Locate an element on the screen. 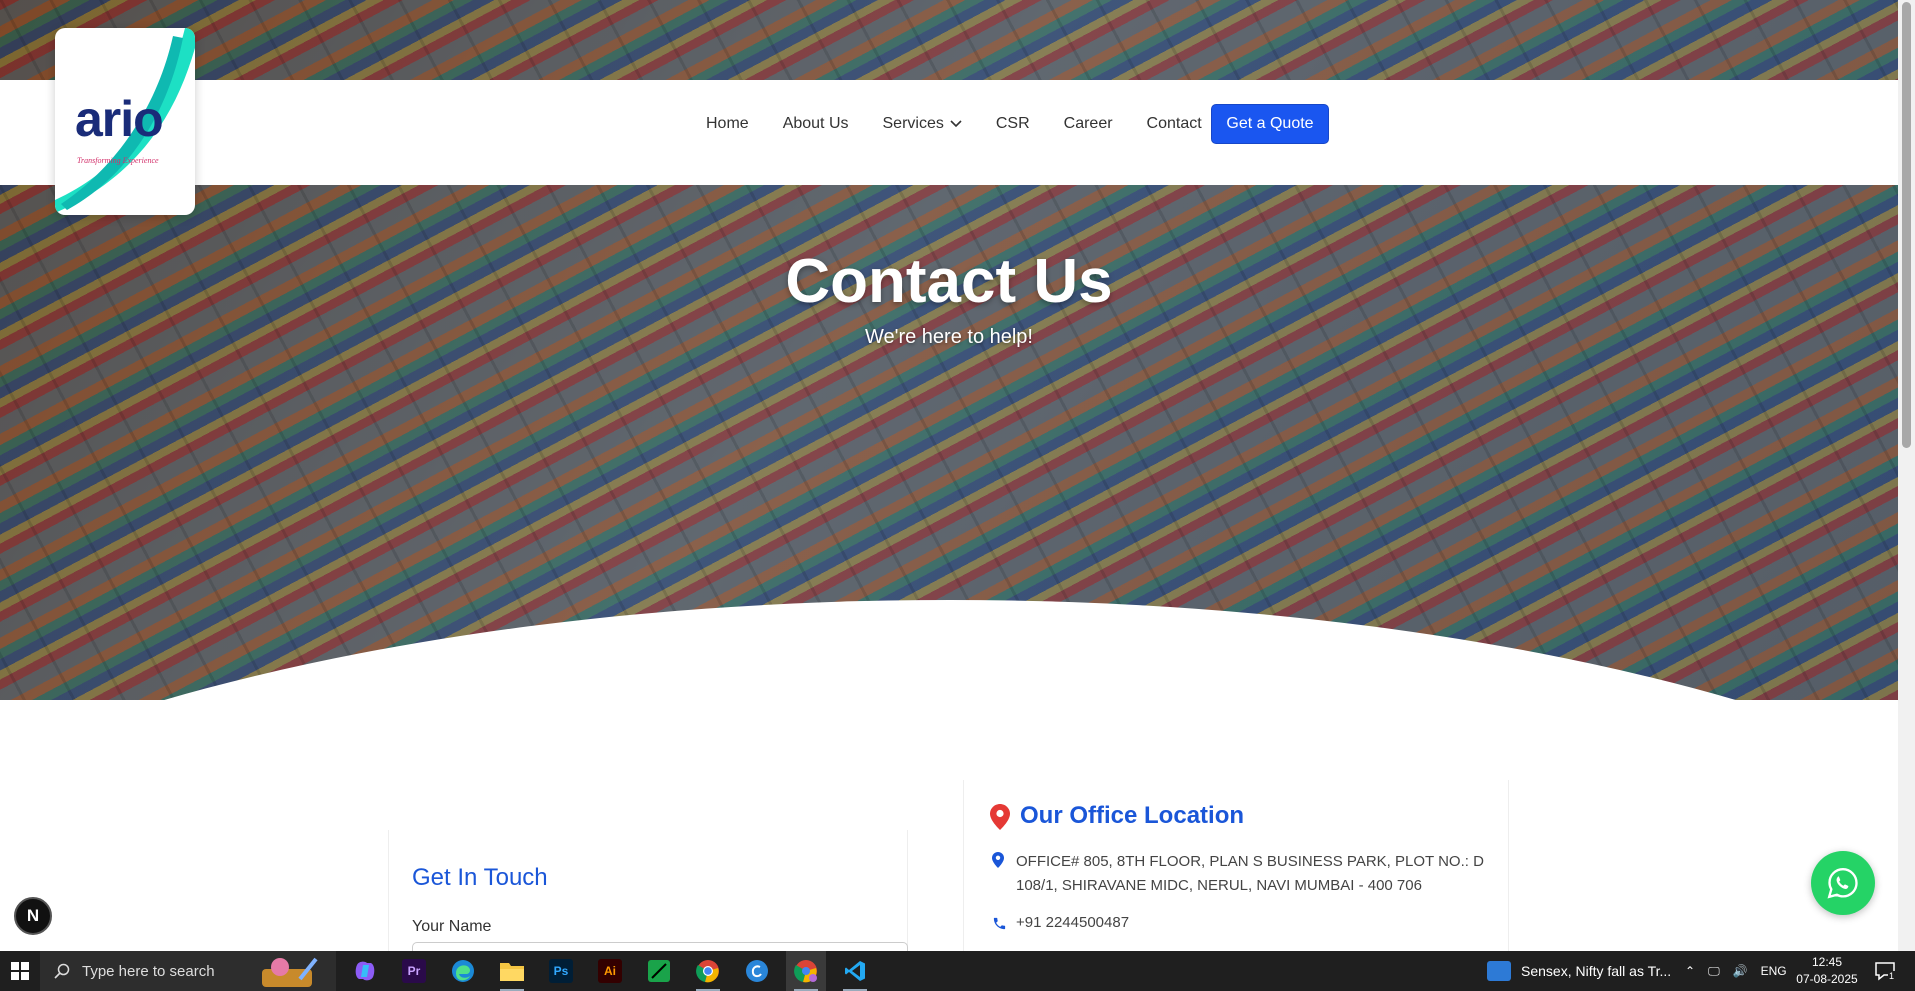  nav-career: Career is located at coordinates (1088, 124).